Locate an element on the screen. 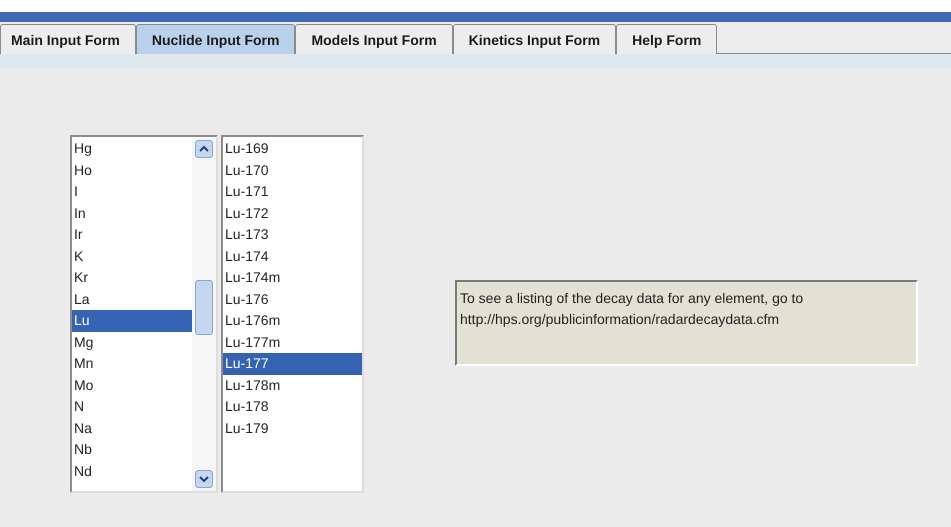 The width and height of the screenshot is (951, 527). tab: Main Input Form is located at coordinates (68, 39).